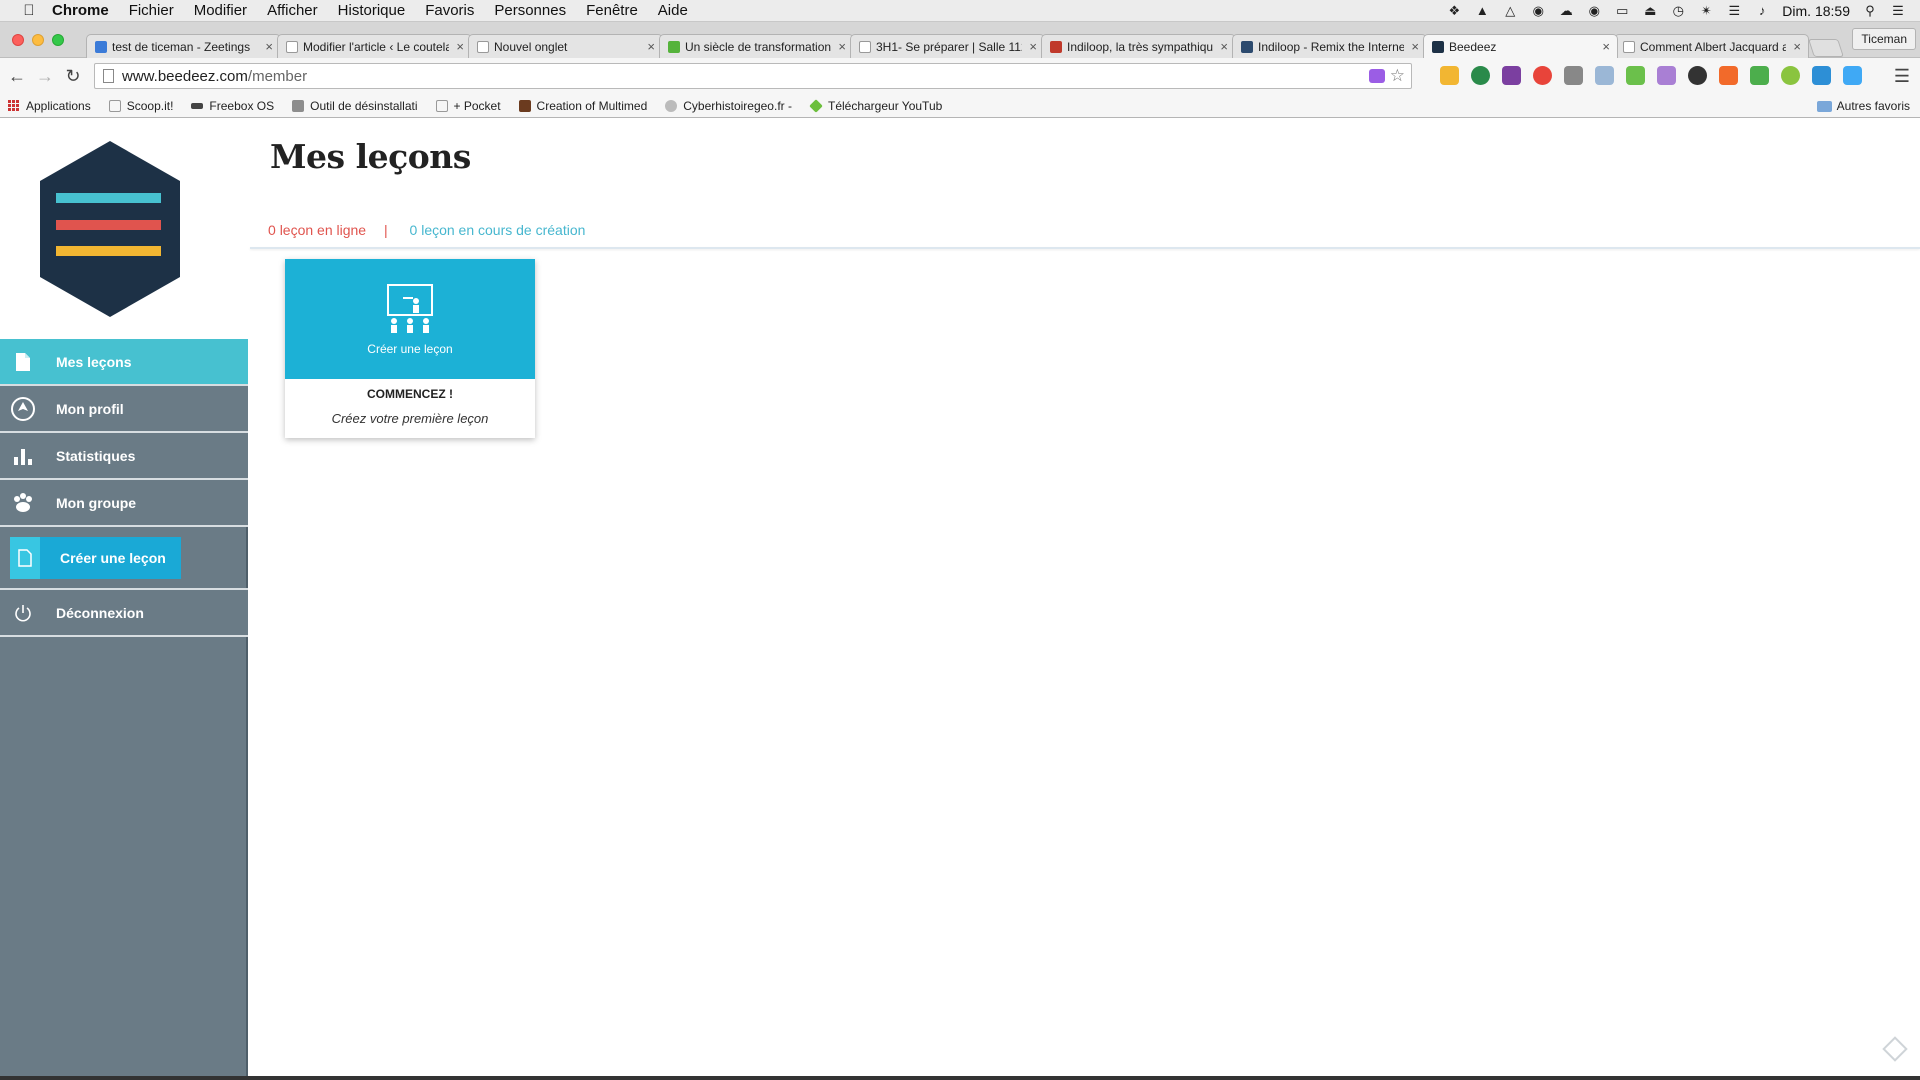 Image resolution: width=1920 pixels, height=1080 pixels. Describe the element at coordinates (1650, 11) in the screenshot. I see `eject-icon: ⏏` at that location.